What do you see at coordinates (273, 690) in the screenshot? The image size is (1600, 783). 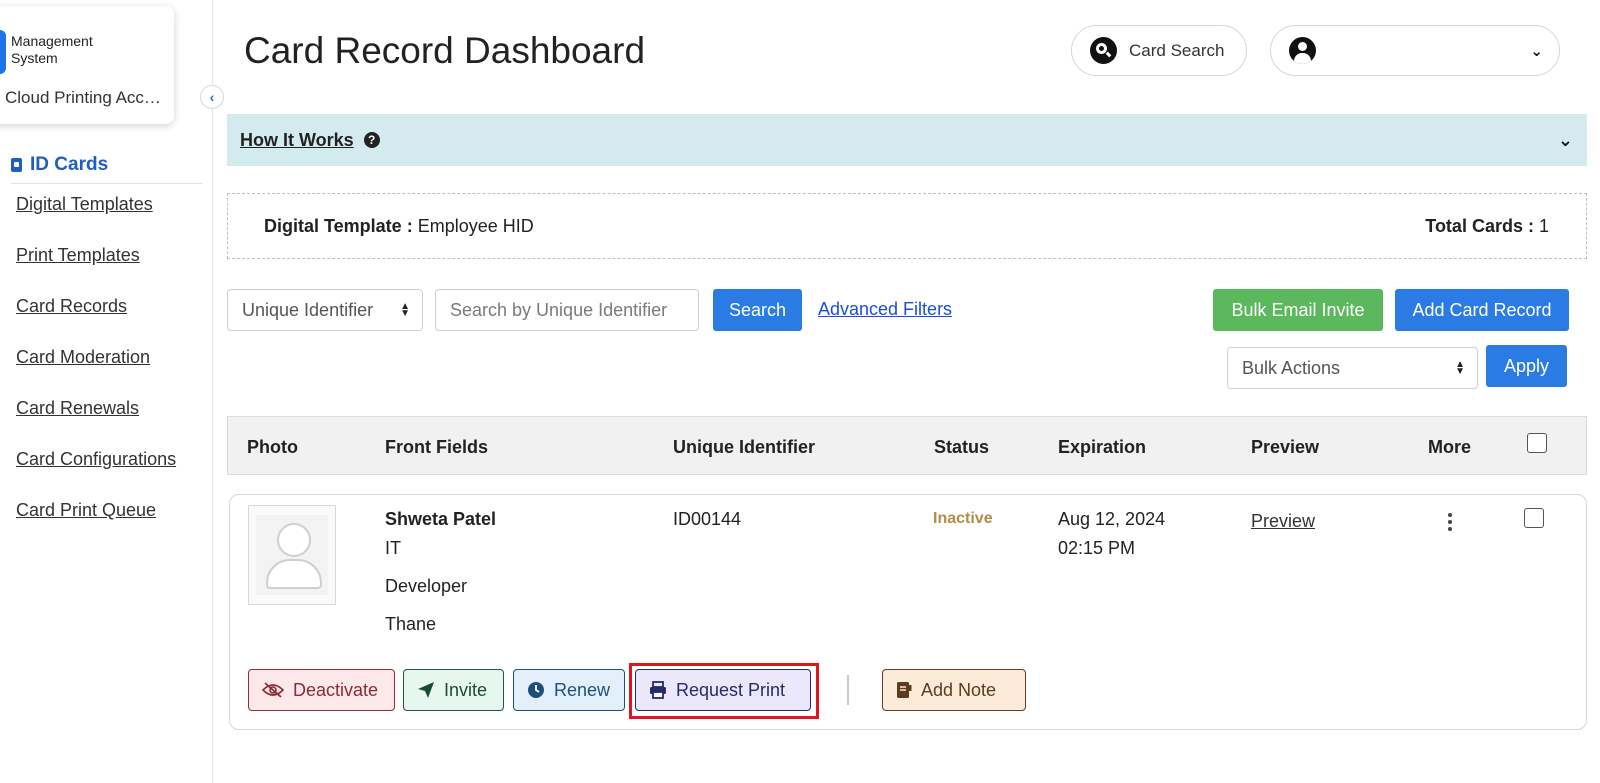 I see `eye-slash-icon` at bounding box center [273, 690].